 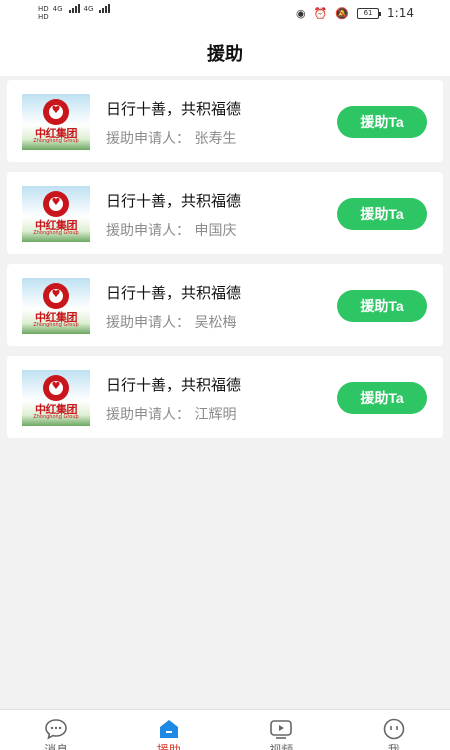 I want to click on tab-video: 视频, so click(x=281, y=730).